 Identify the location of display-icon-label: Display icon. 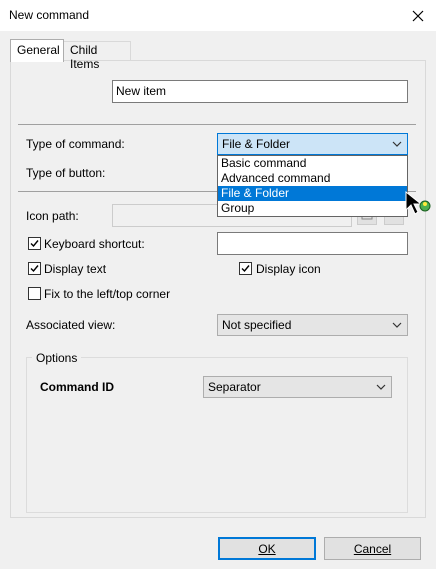
(288, 269).